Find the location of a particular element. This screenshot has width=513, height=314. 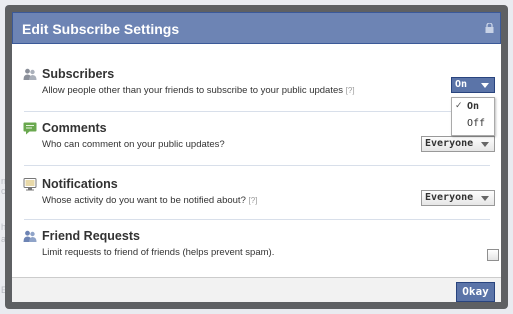

menu-item-label: On is located at coordinates (473, 106).